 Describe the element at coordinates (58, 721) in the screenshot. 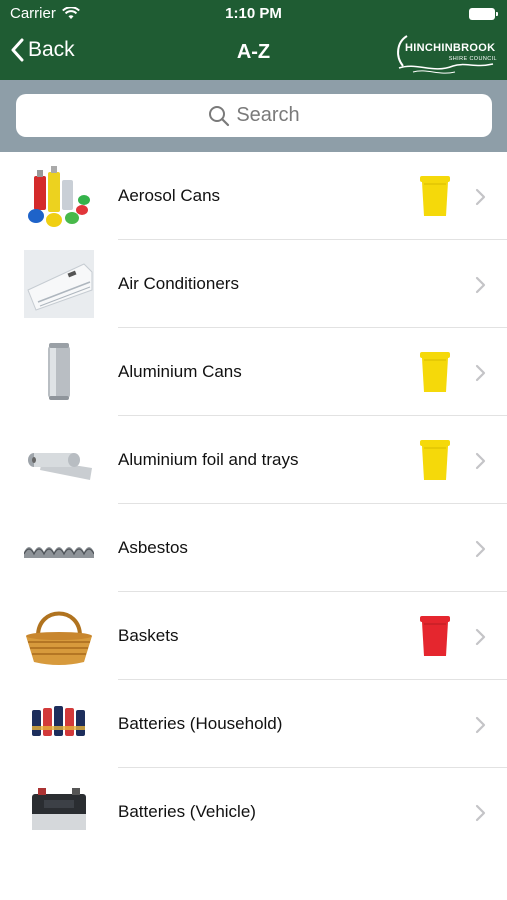

I see `household-batteries-image` at that location.